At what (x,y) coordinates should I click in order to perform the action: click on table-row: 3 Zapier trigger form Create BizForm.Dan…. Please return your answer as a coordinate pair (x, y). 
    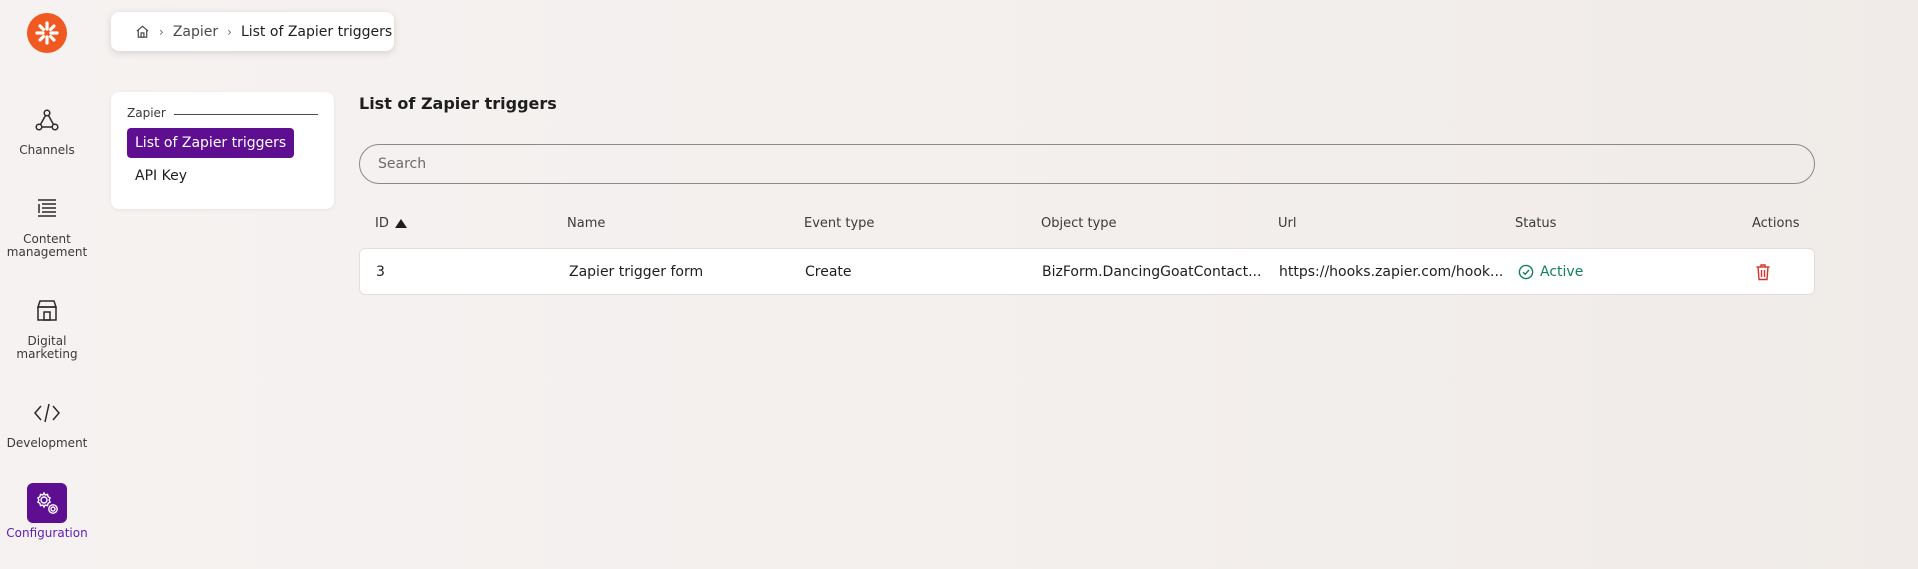
    Looking at the image, I should click on (1087, 271).